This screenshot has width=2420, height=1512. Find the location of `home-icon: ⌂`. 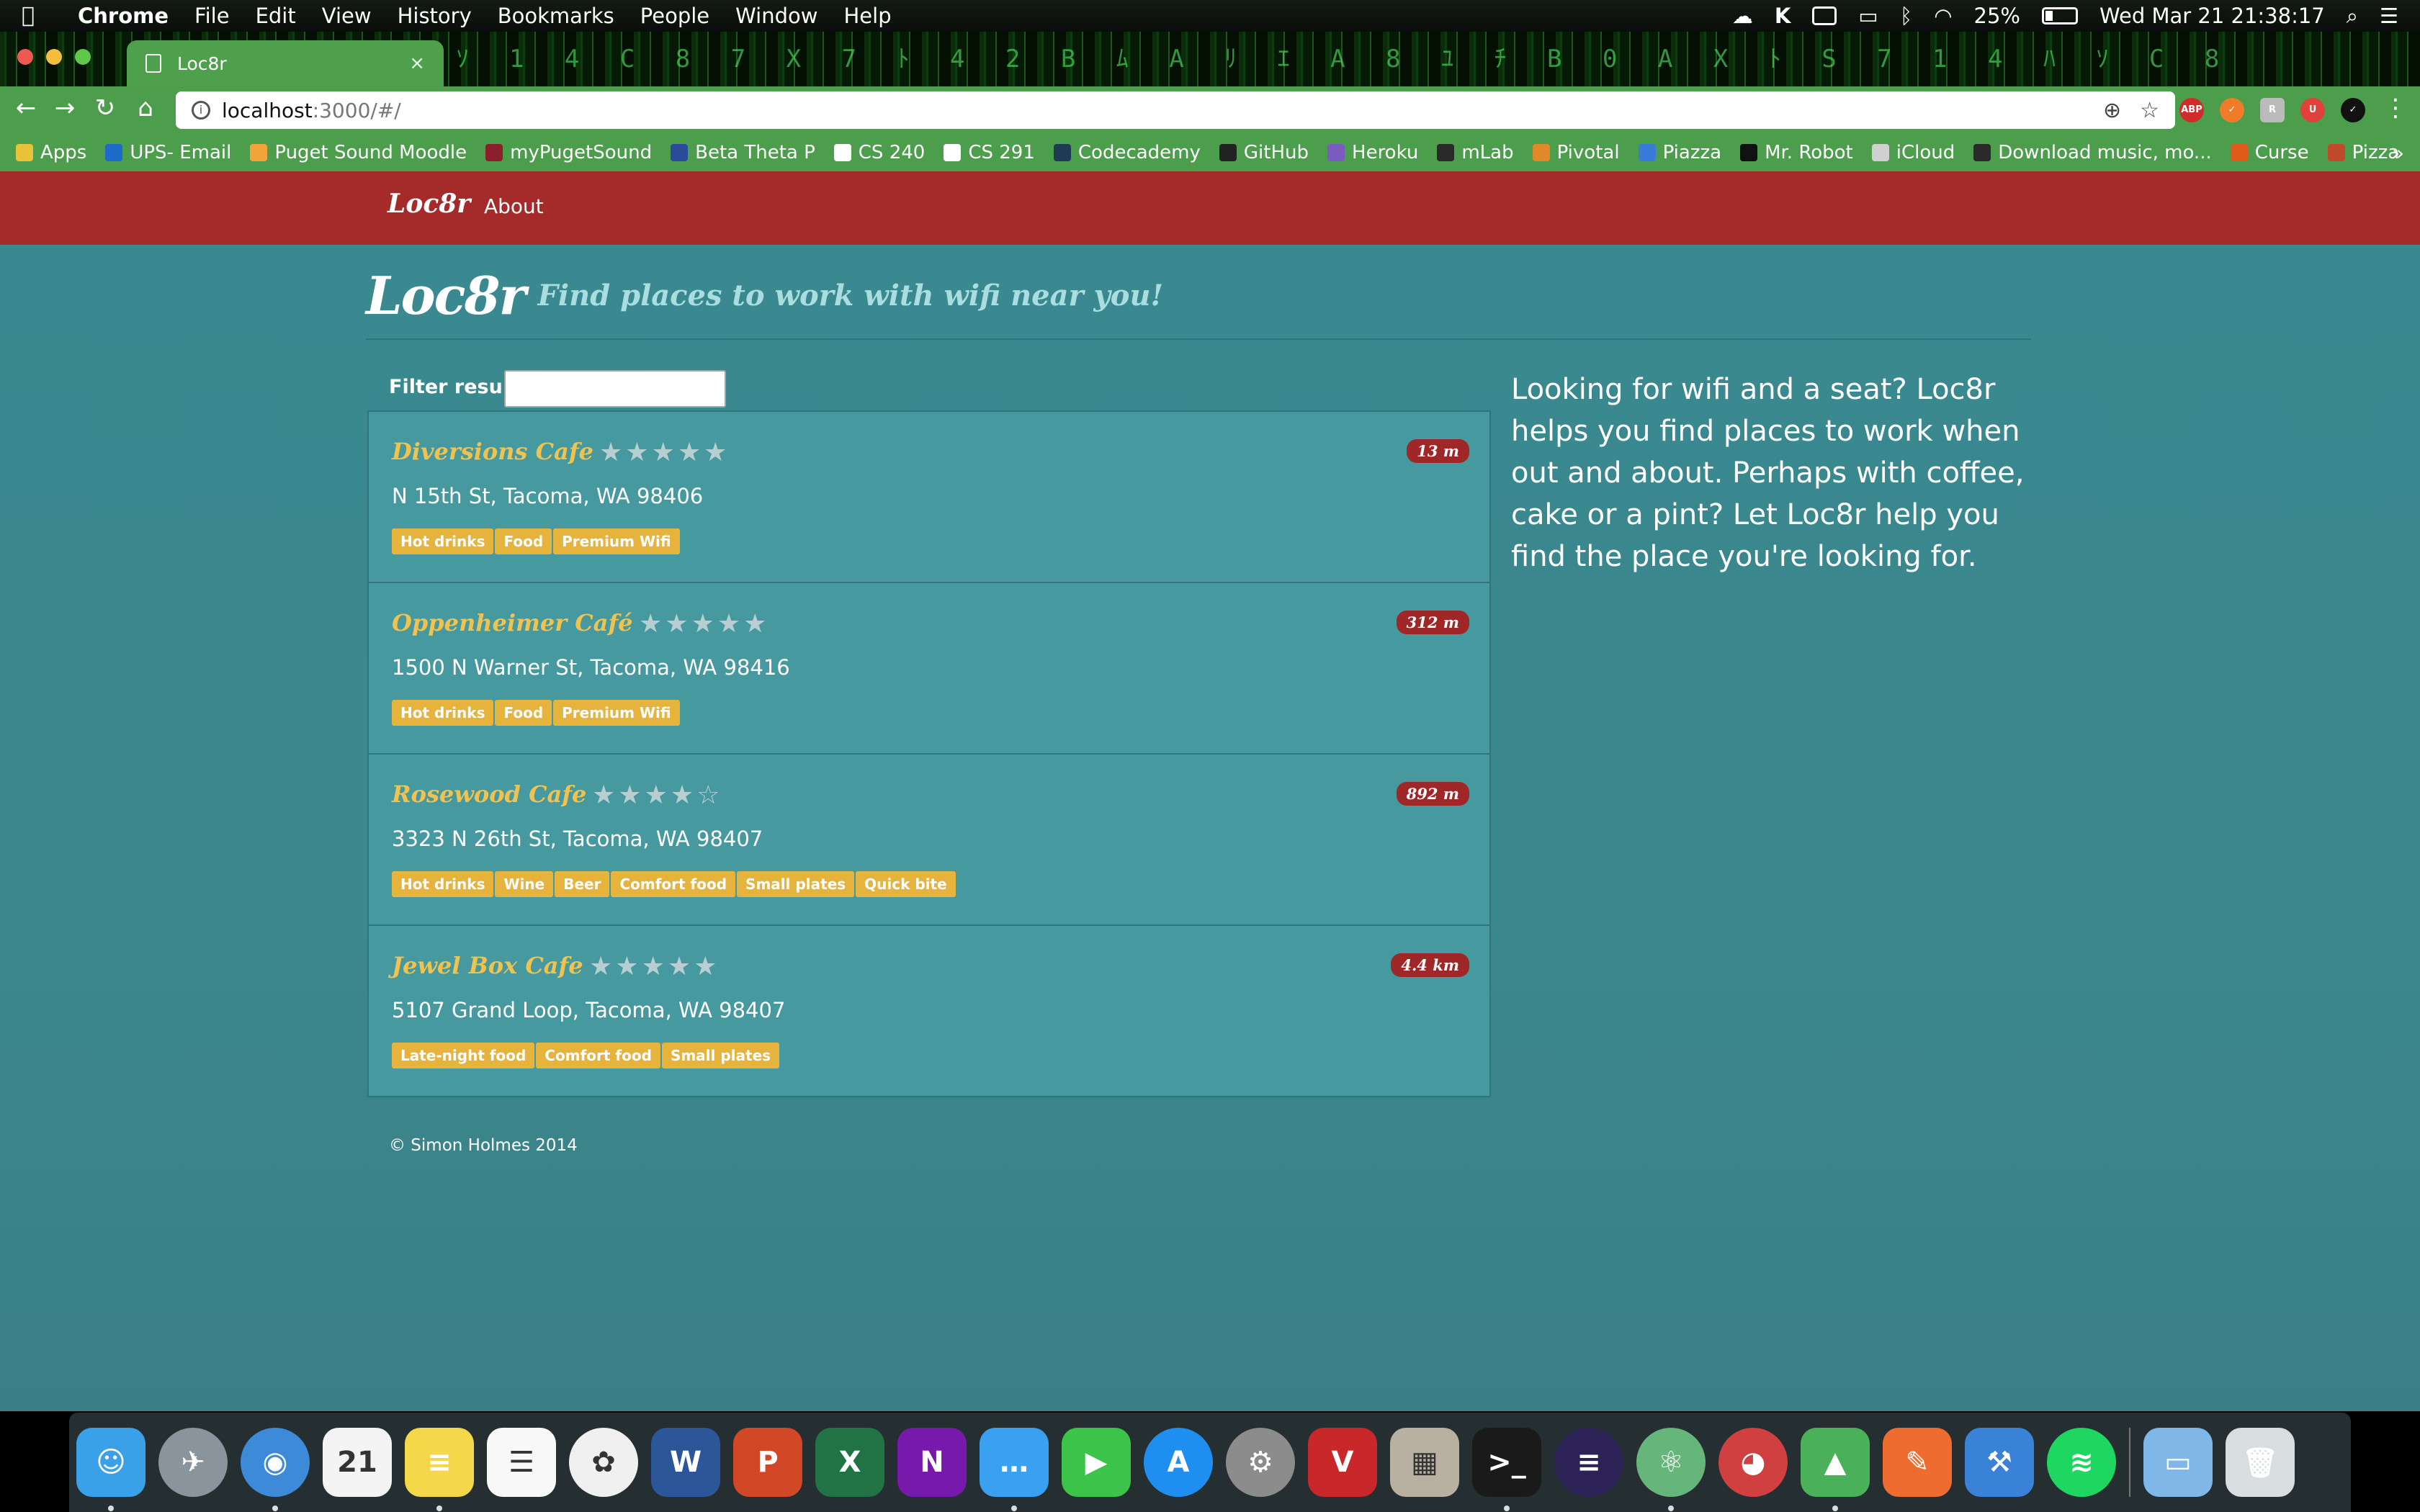

home-icon: ⌂ is located at coordinates (145, 108).